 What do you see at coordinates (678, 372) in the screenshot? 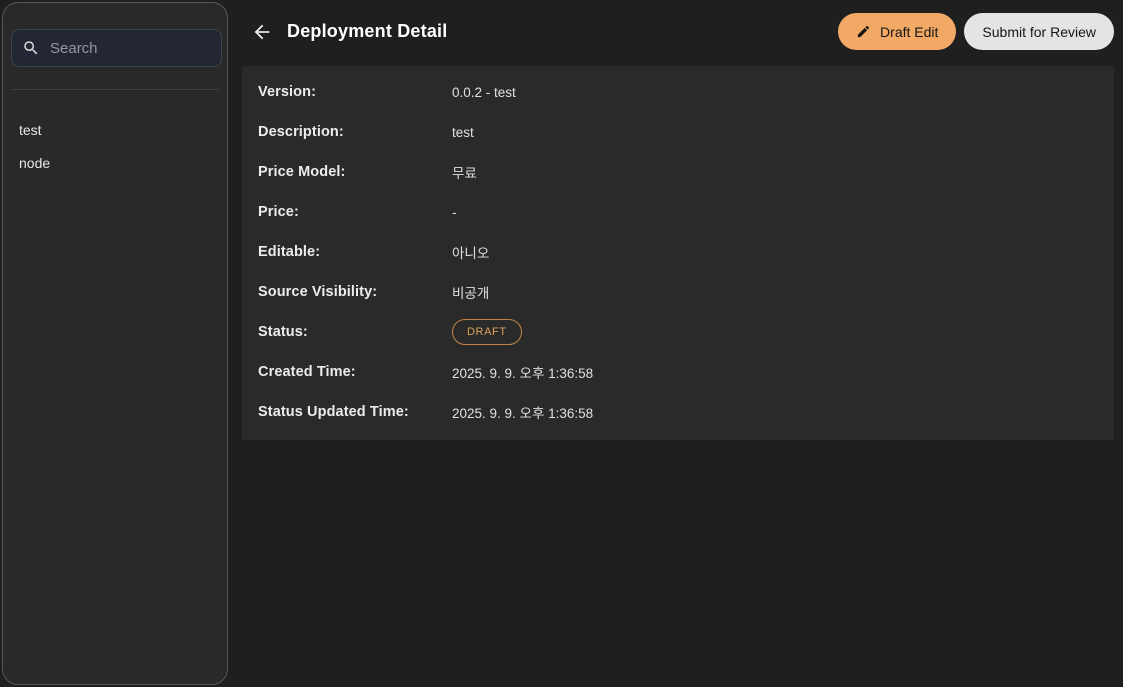
I see `detail-row: Created Time: 2025. 9. 9. 오후 1:36:58` at bounding box center [678, 372].